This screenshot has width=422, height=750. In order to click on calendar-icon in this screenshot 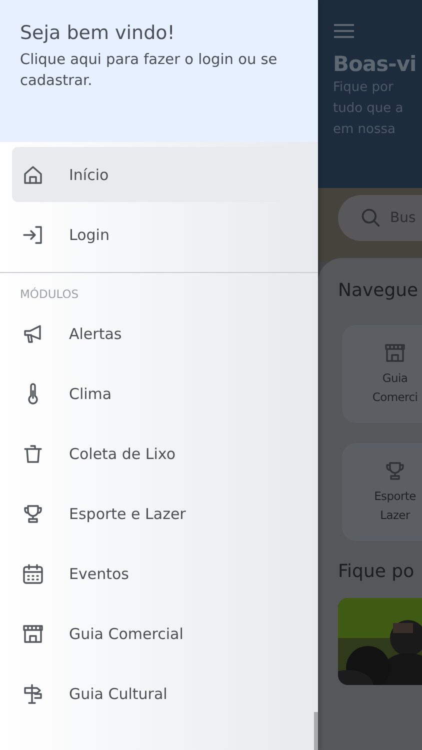, I will do `click(33, 574)`.